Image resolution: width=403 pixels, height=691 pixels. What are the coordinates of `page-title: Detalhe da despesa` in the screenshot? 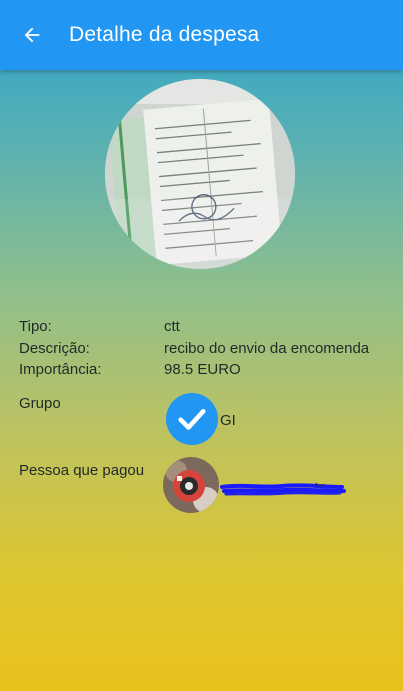 It's located at (164, 34).